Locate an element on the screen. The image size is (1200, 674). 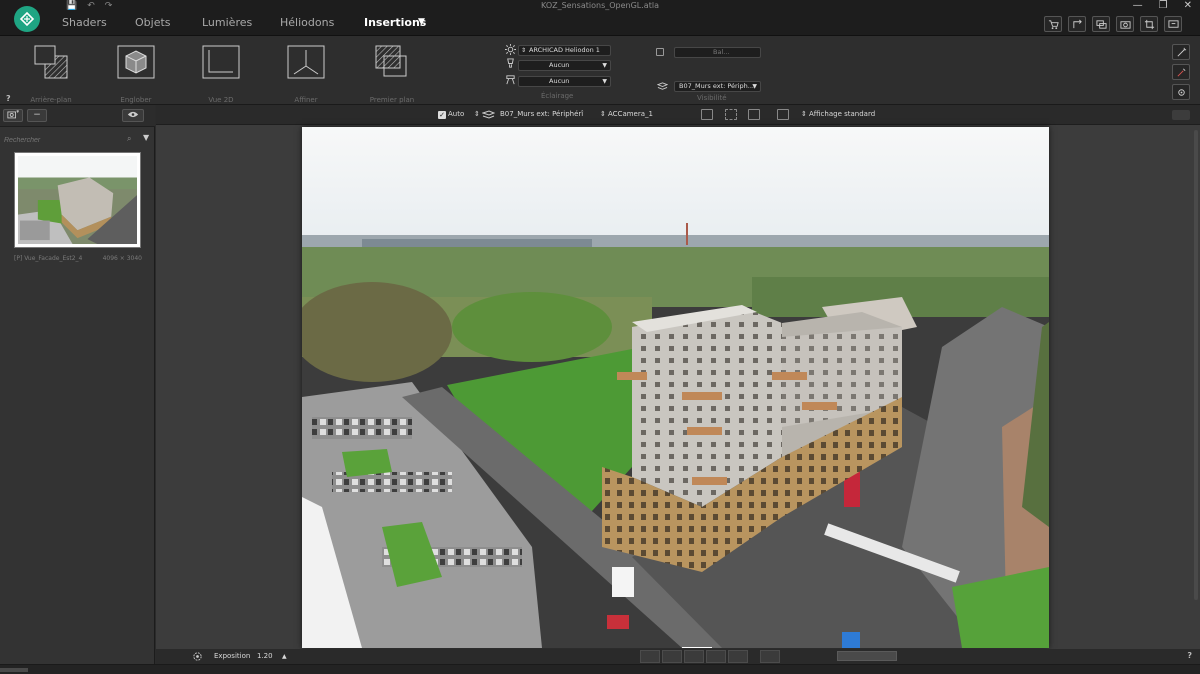
help-icon: ? is located at coordinates (8, 98).